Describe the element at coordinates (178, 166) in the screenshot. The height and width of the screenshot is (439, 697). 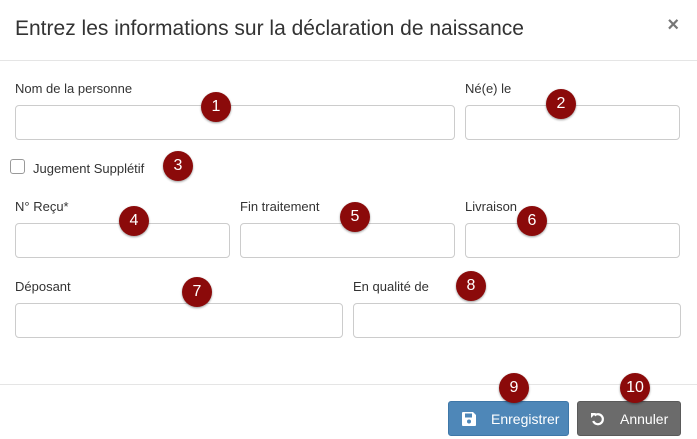
I see `annotation-badge-3: 3` at that location.